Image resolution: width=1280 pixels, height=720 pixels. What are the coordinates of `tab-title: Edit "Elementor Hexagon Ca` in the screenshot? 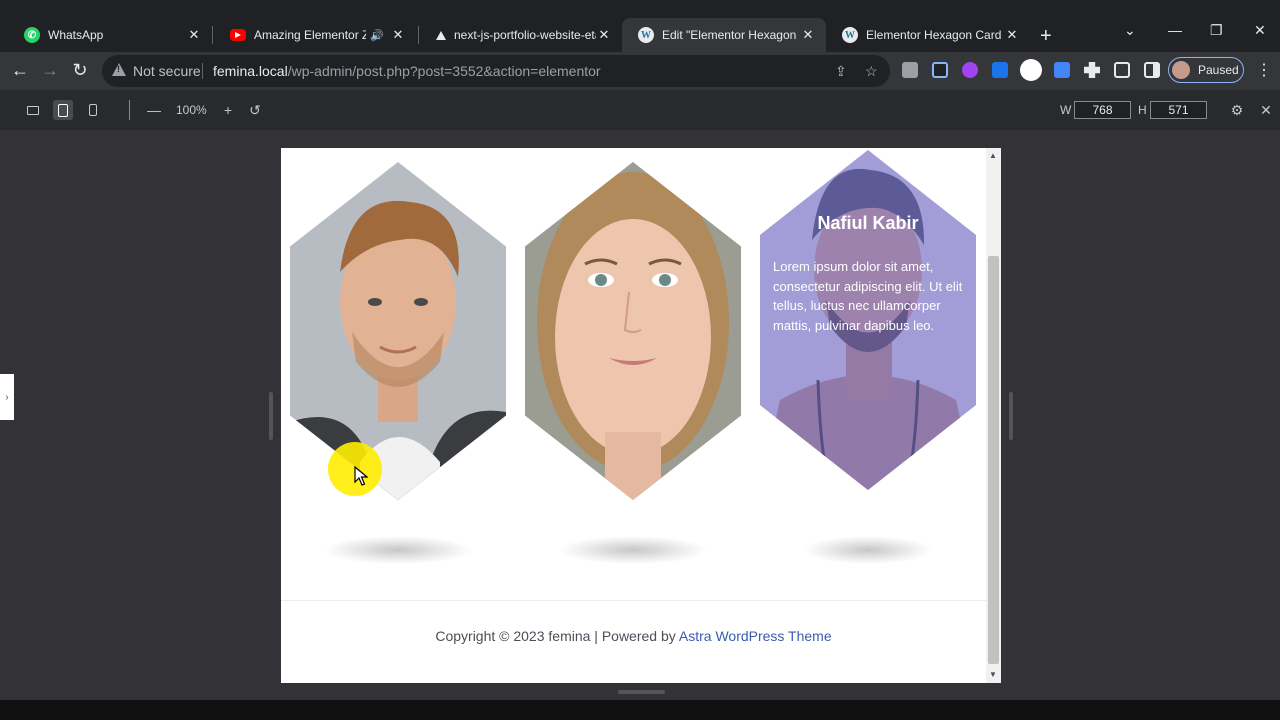 It's located at (731, 35).